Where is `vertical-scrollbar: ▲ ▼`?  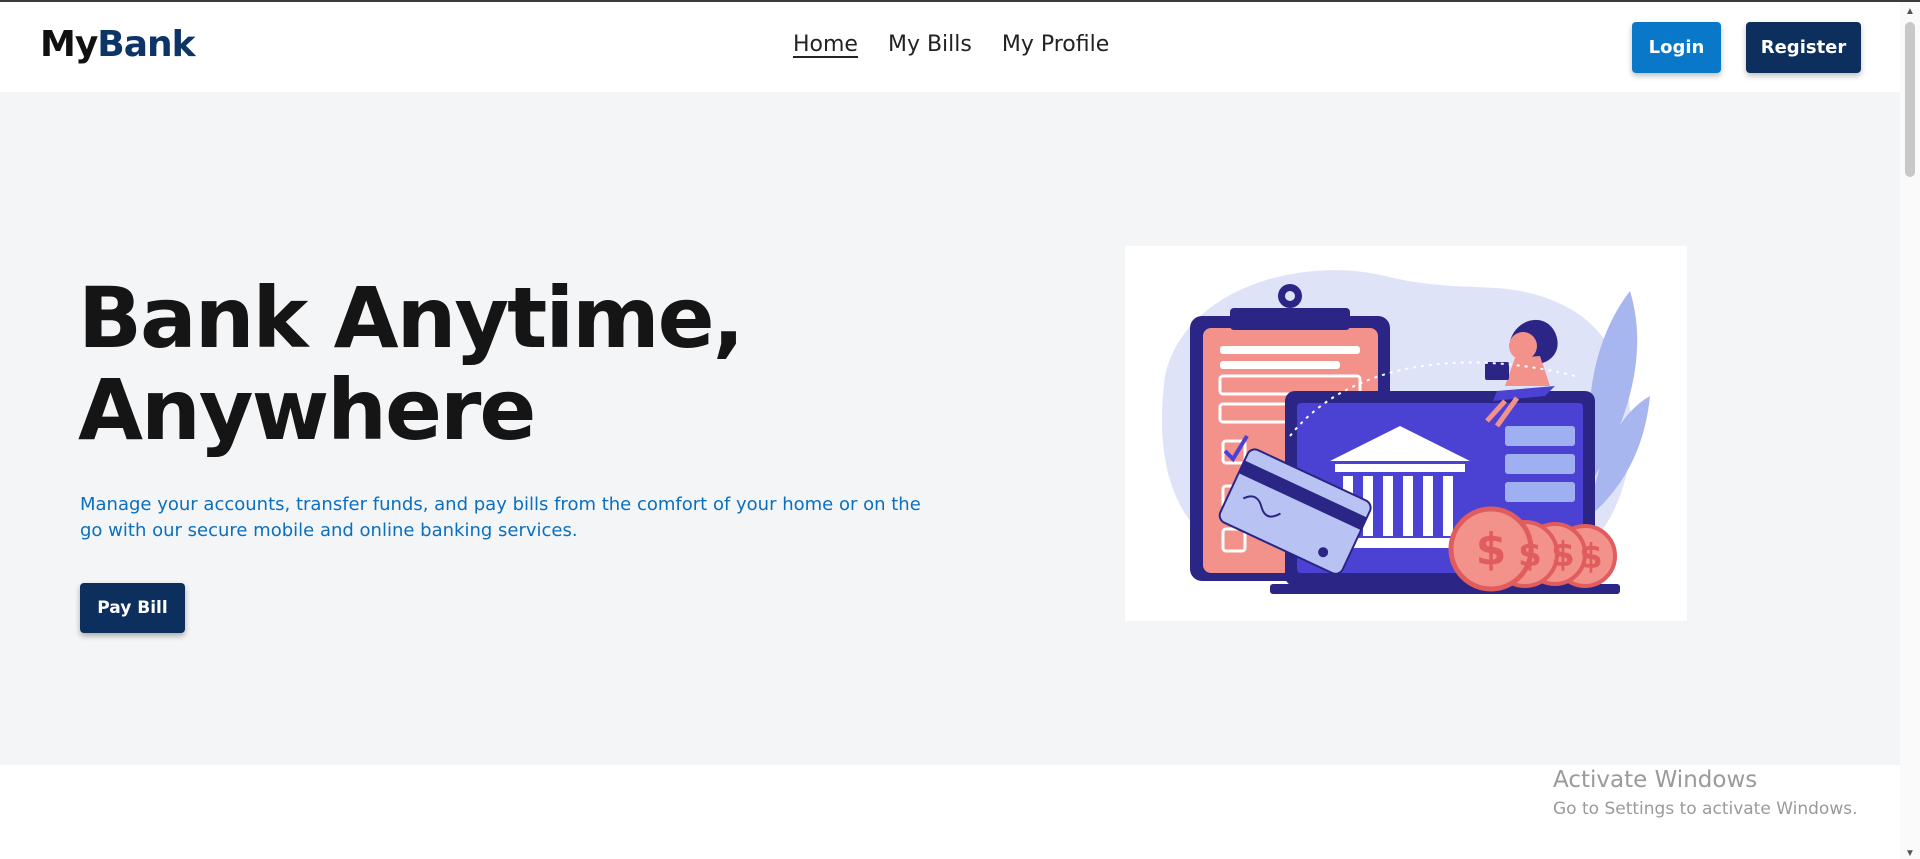 vertical-scrollbar: ▲ ▼ is located at coordinates (1910, 430).